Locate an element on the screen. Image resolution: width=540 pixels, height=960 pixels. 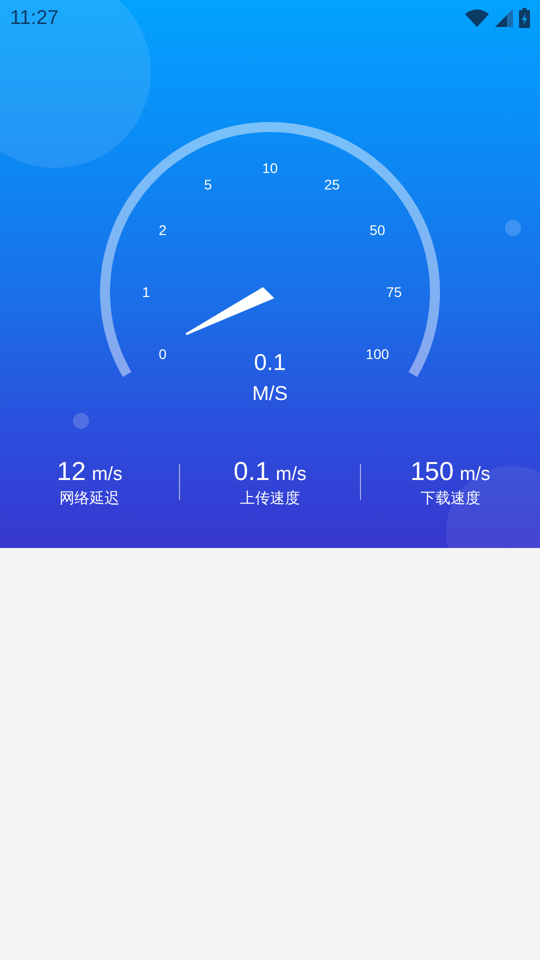
stat-label: 网络延迟 is located at coordinates (90, 498).